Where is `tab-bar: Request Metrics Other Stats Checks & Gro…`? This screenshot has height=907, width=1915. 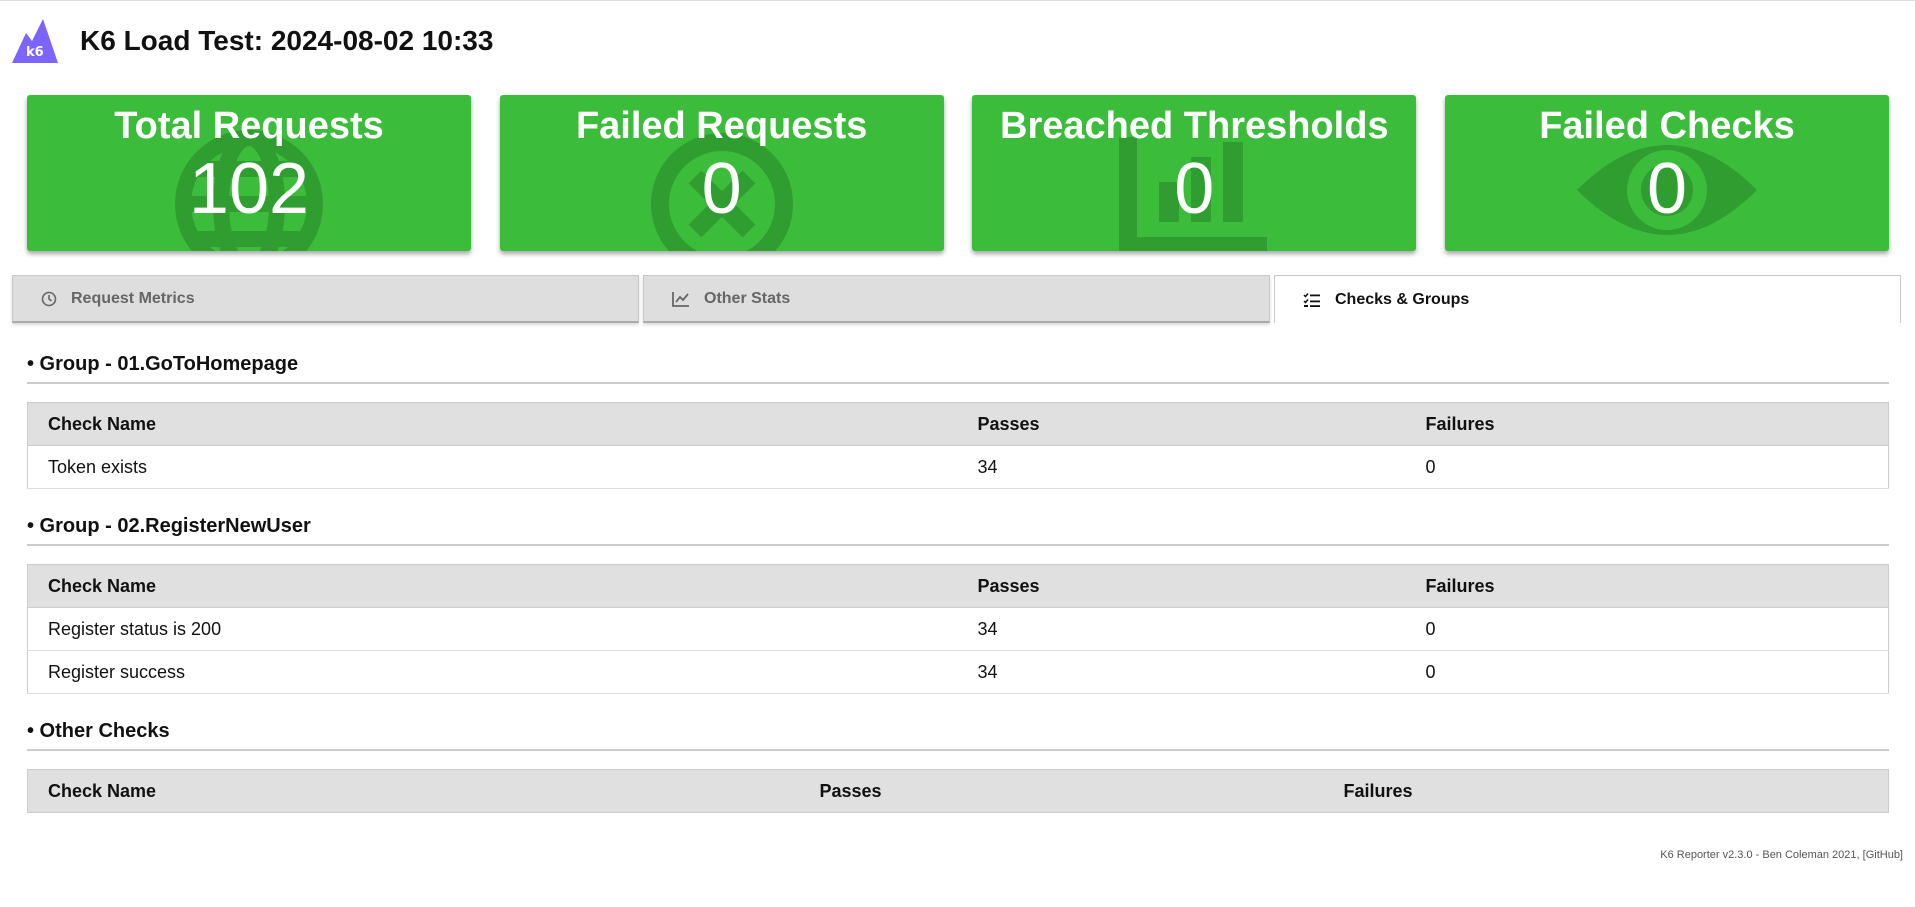 tab-bar: Request Metrics Other Stats Checks & Gro… is located at coordinates (956, 300).